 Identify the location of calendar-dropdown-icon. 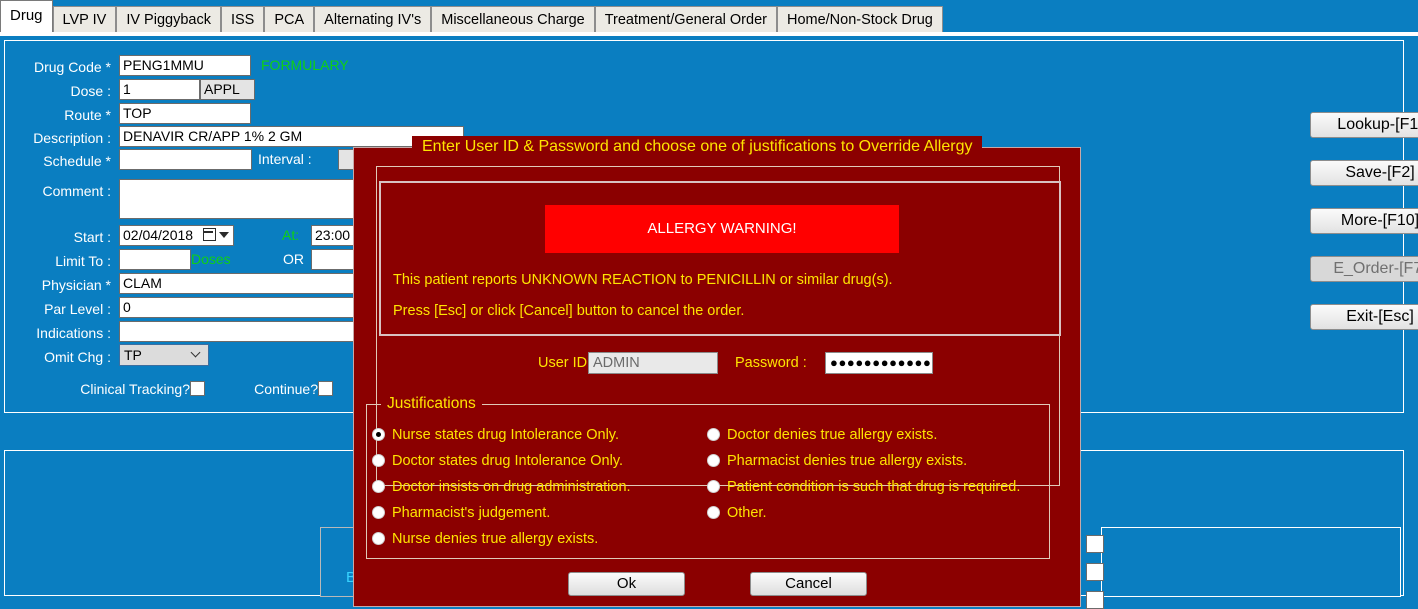
(216, 235).